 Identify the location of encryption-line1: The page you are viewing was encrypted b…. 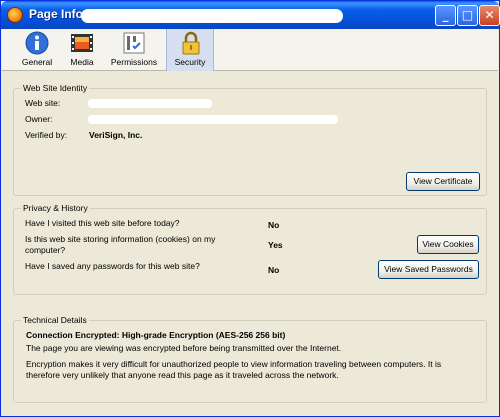
(184, 348).